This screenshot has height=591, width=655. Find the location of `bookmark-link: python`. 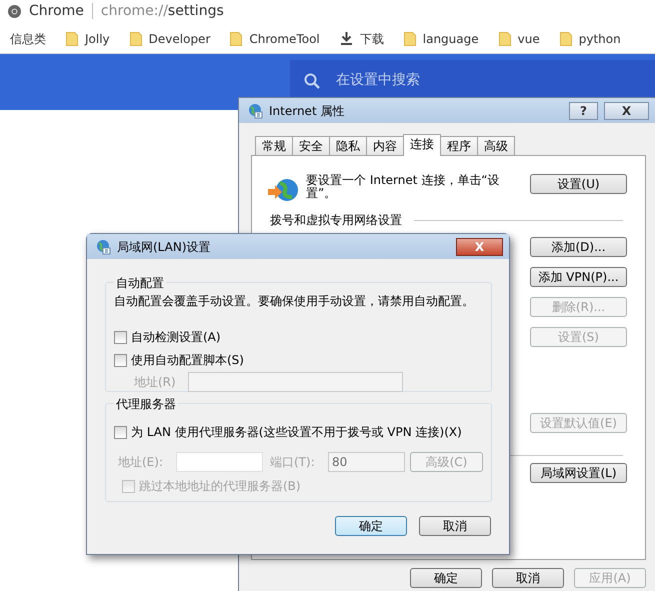

bookmark-link: python is located at coordinates (599, 39).